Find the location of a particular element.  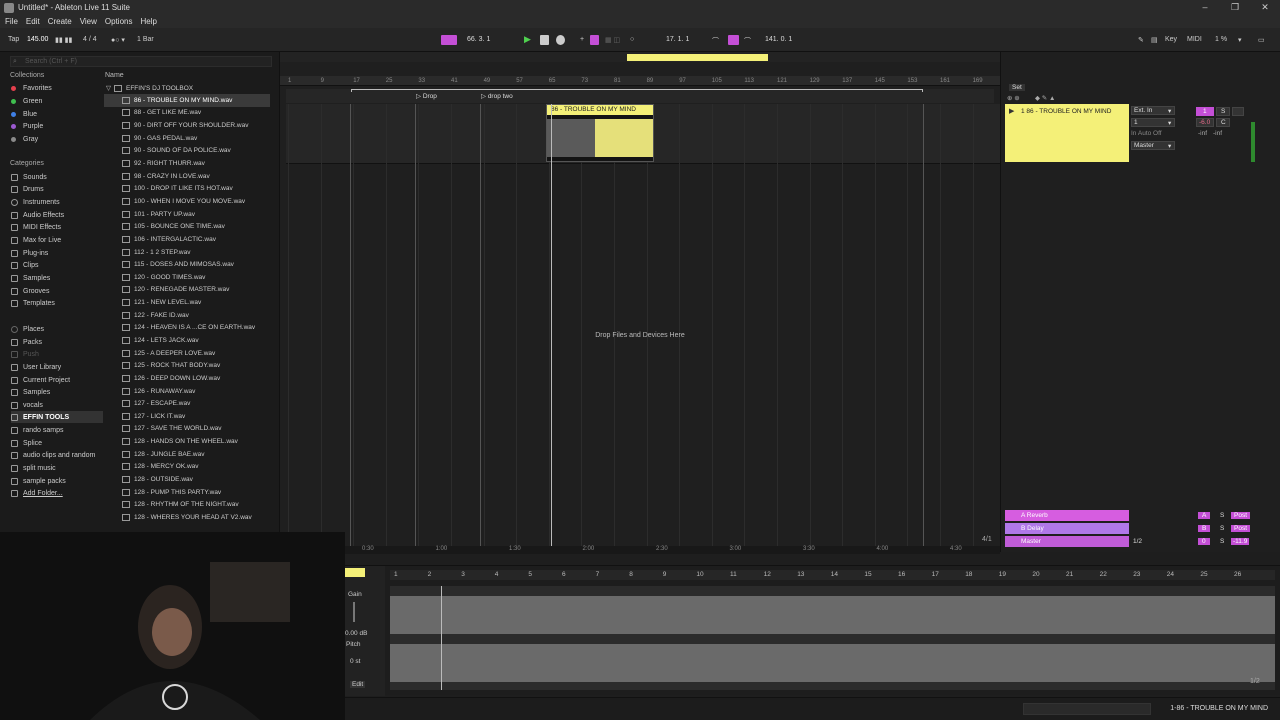

return-a-post: Post is located at coordinates (1241, 515).